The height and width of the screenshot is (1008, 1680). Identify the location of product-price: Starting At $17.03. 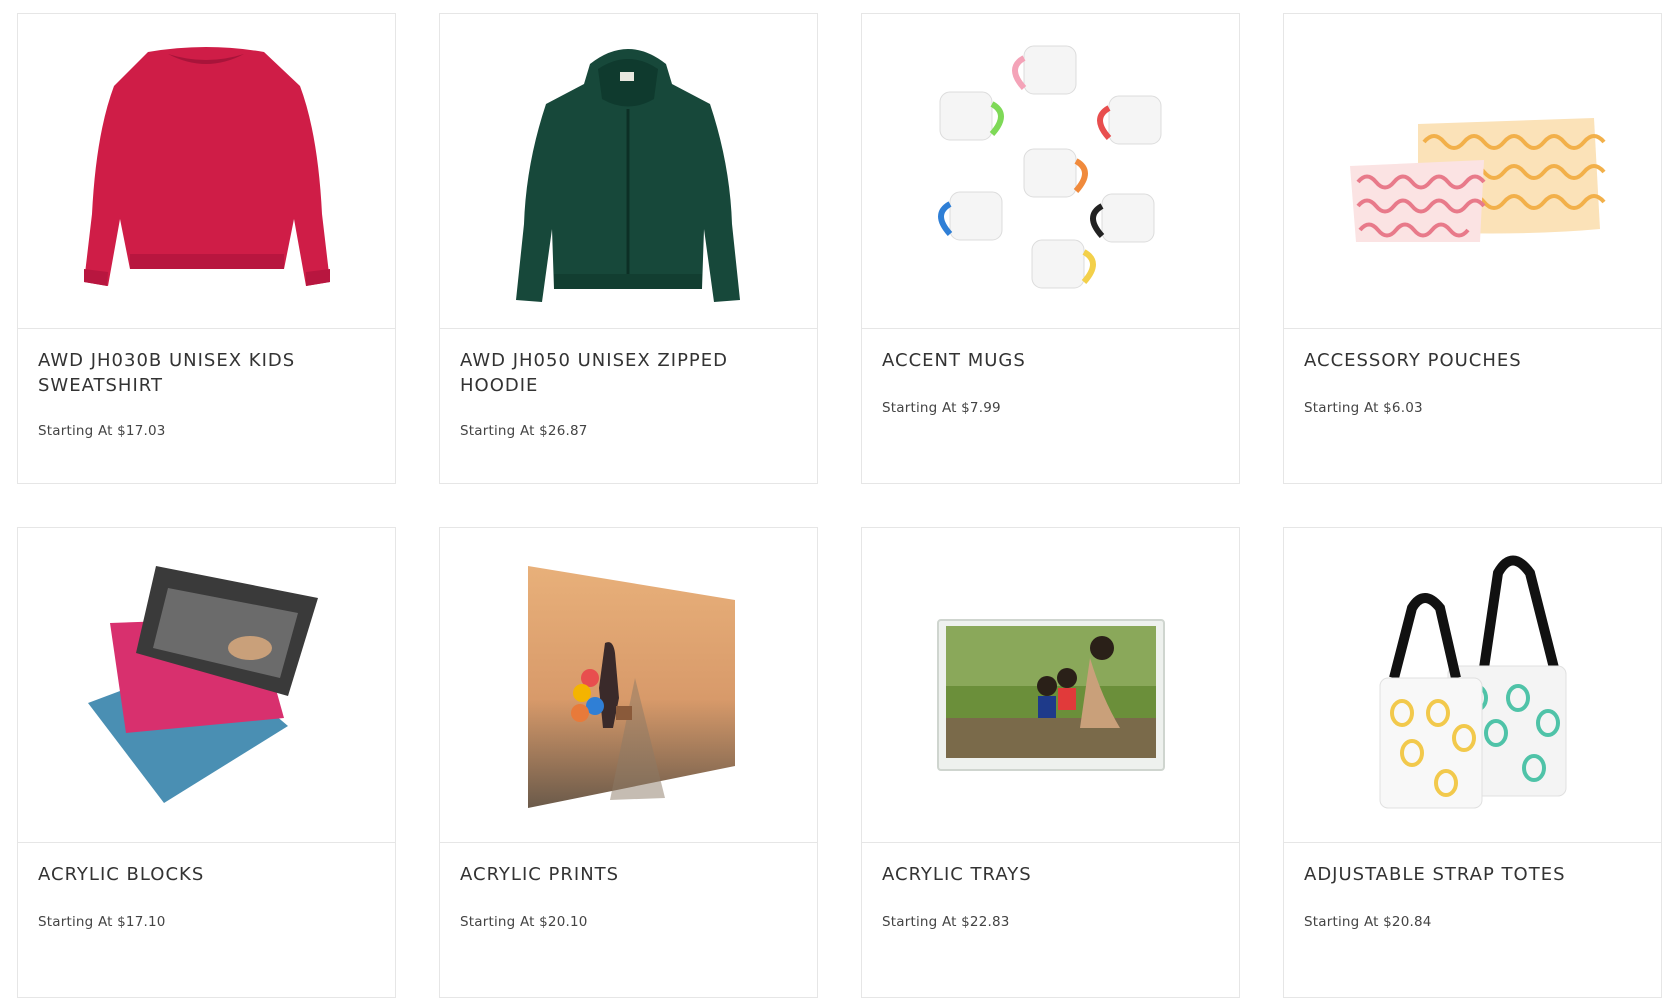
(203, 431).